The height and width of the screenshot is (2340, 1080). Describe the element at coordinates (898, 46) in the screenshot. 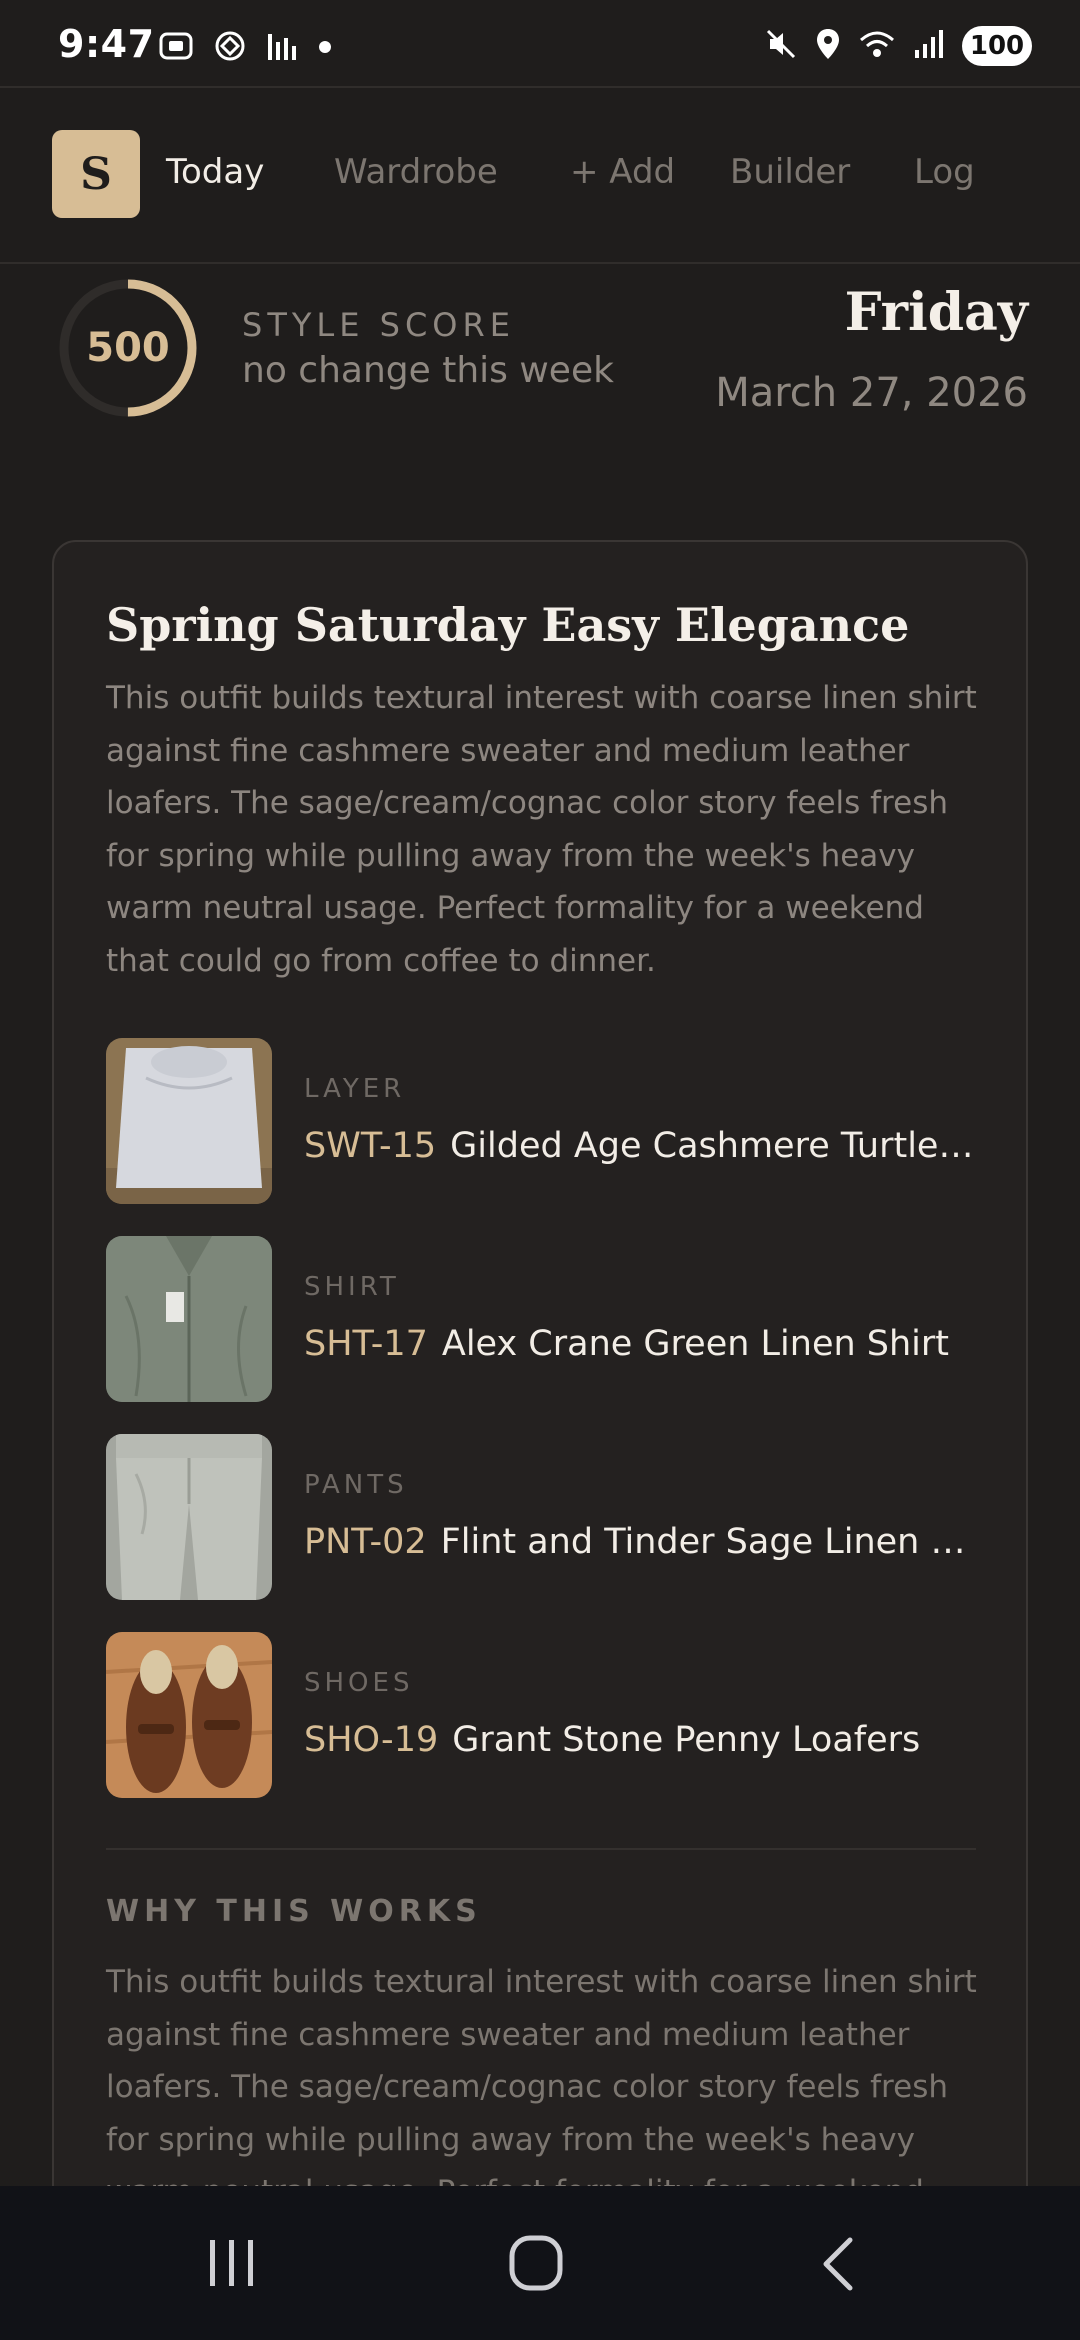

I see `status-right-icons: 100` at that location.